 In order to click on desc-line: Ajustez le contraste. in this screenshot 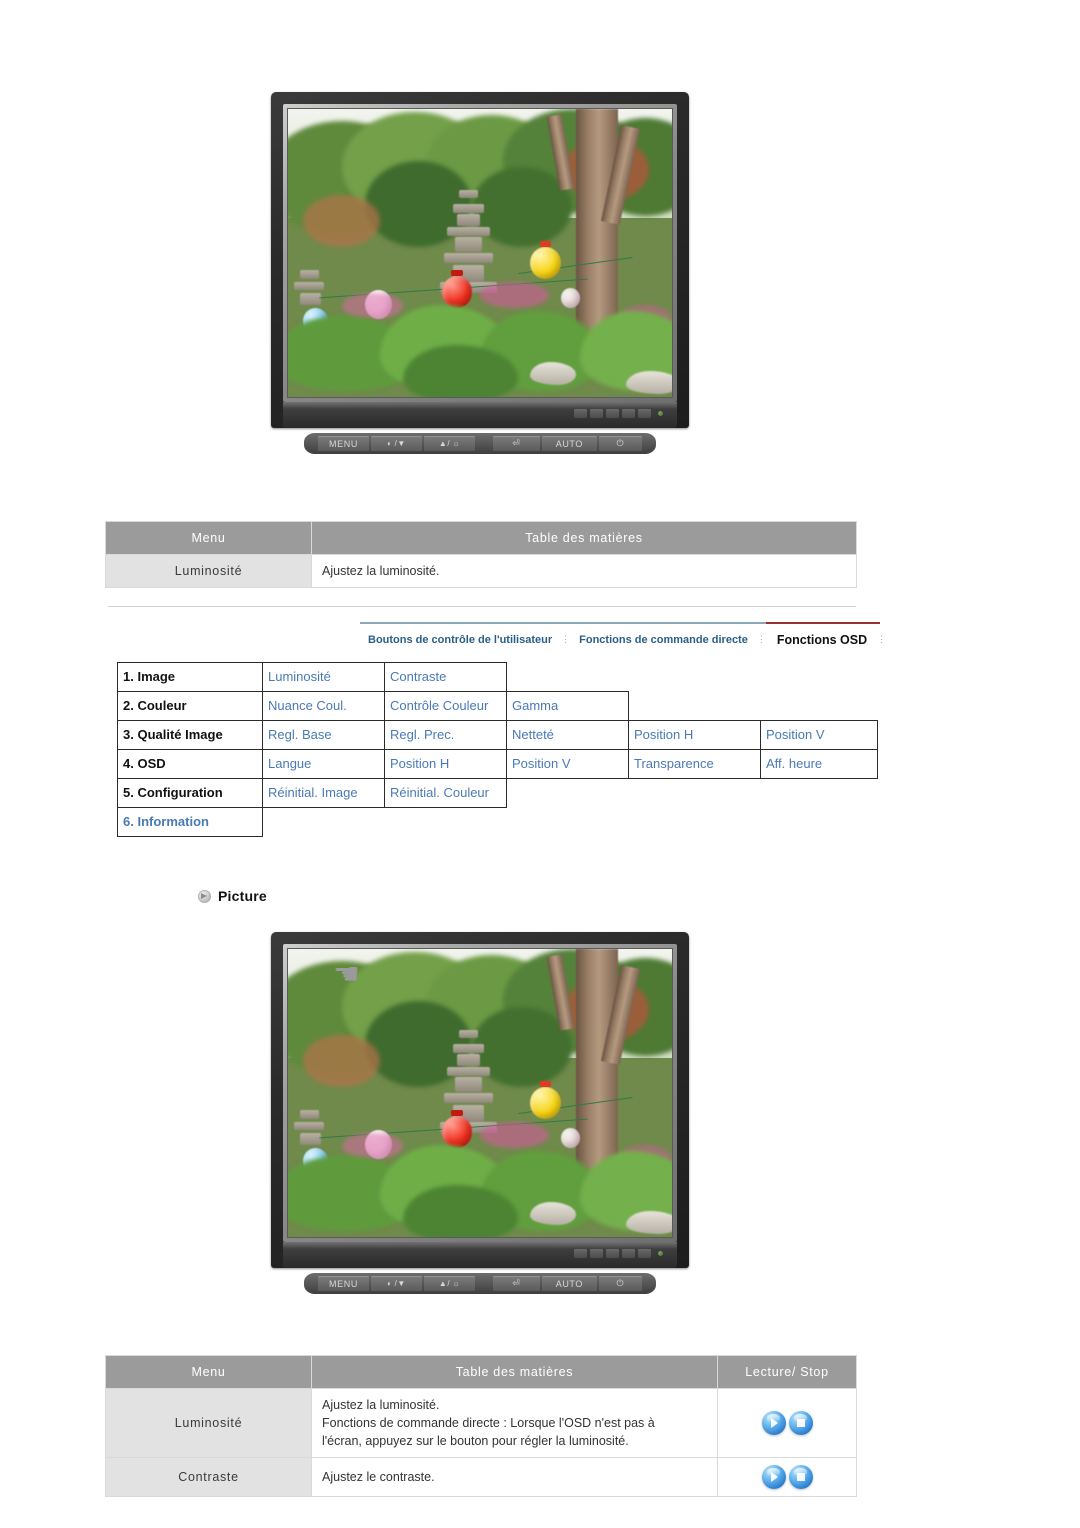, I will do `click(378, 1477)`.